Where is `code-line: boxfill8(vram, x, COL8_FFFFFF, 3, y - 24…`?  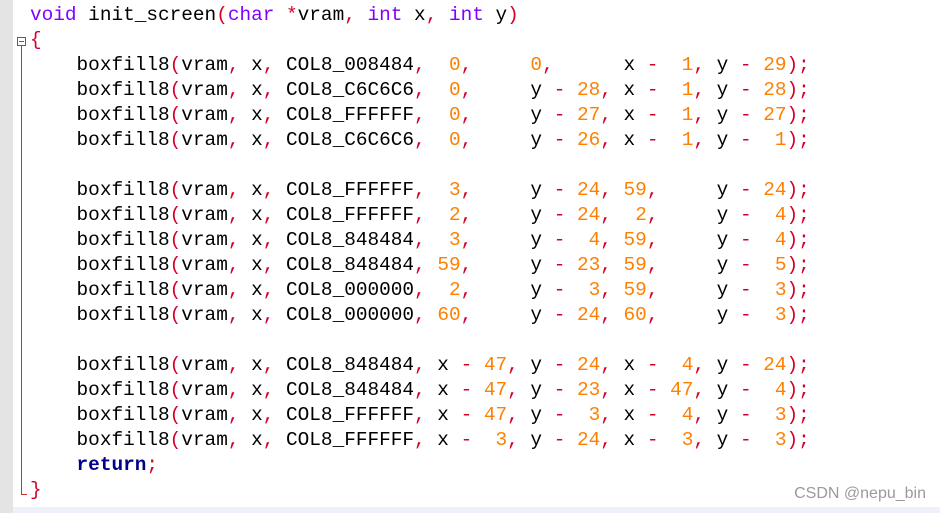 code-line: boxfill8(vram, x, COL8_FFFFFF, 3, y - 24… is located at coordinates (420, 190).